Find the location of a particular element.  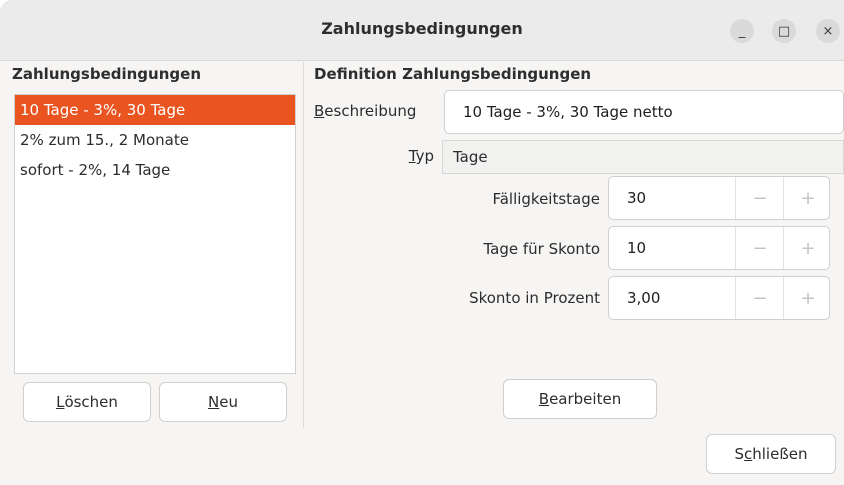

discount-percent-label: Skonto in Prozent is located at coordinates (534, 298).